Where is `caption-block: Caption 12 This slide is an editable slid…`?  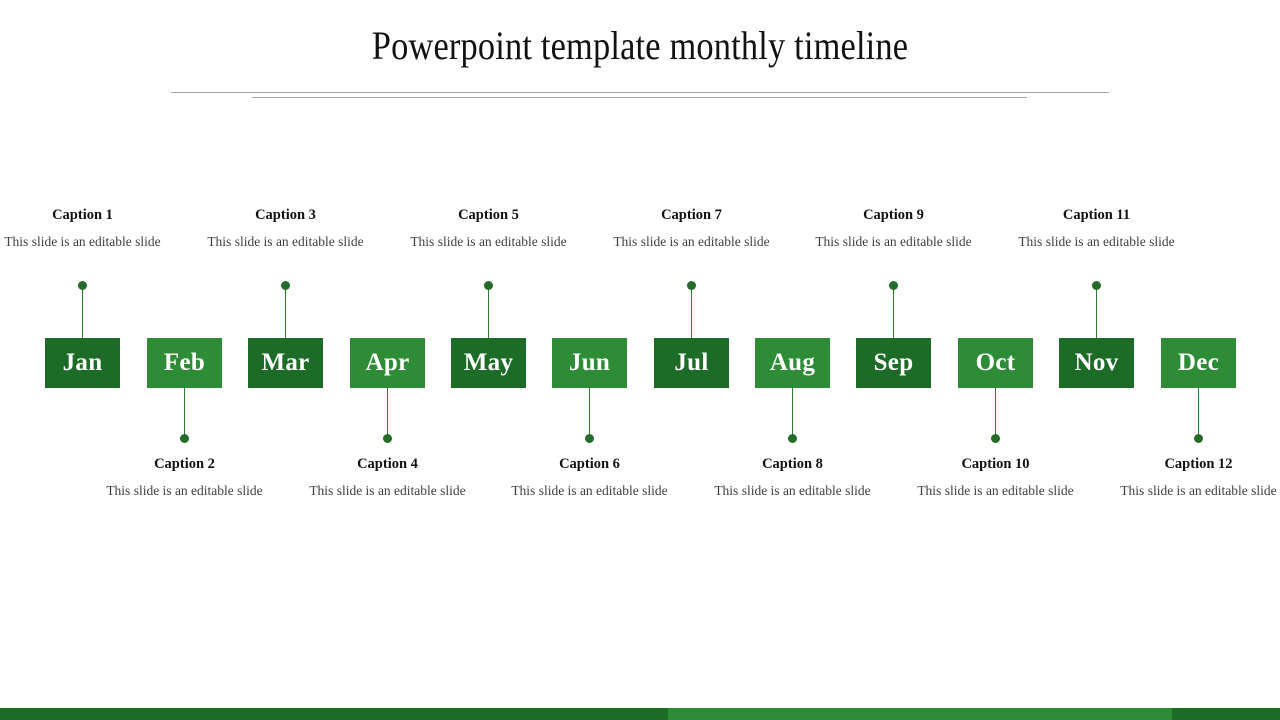 caption-block: Caption 12 This slide is an editable slid… is located at coordinates (1193, 477).